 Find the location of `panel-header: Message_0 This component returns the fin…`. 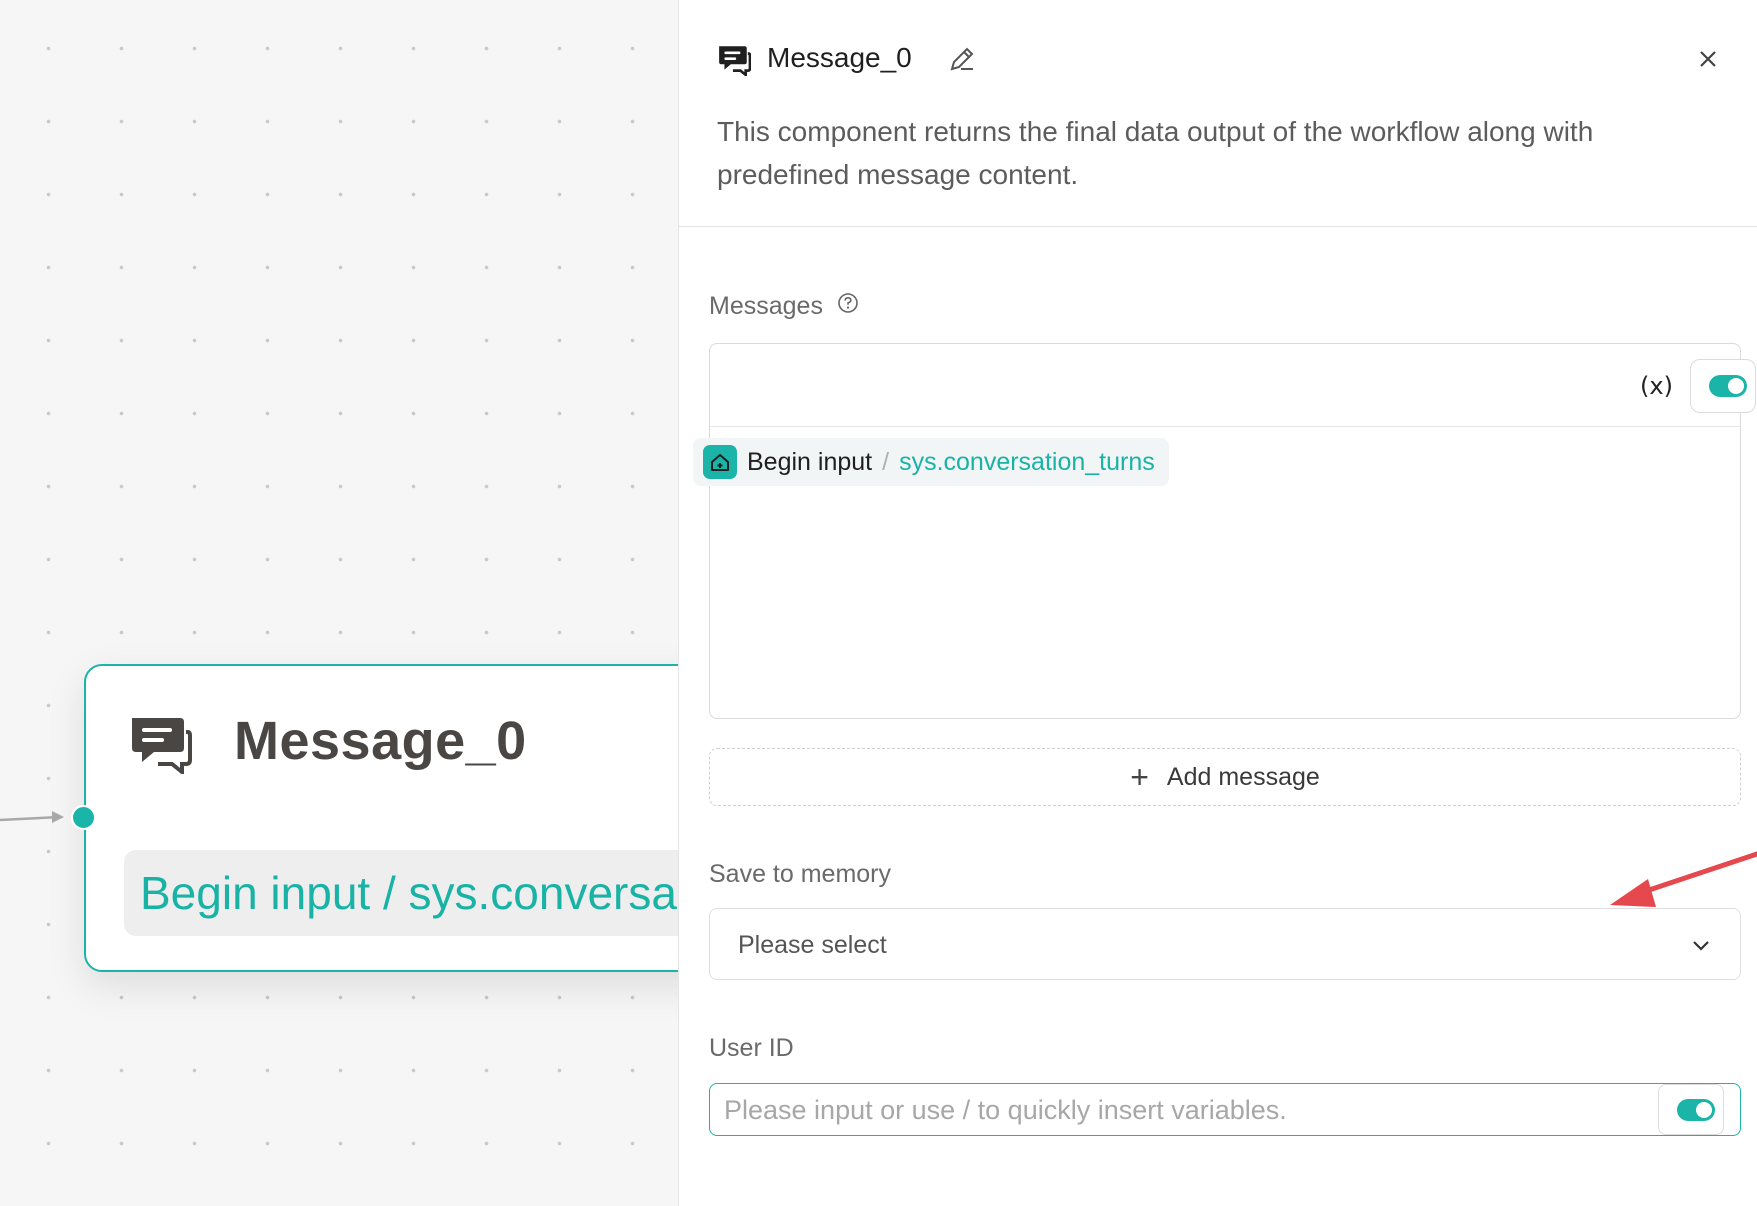

panel-header: Message_0 This component returns the fin… is located at coordinates (1218, 113).